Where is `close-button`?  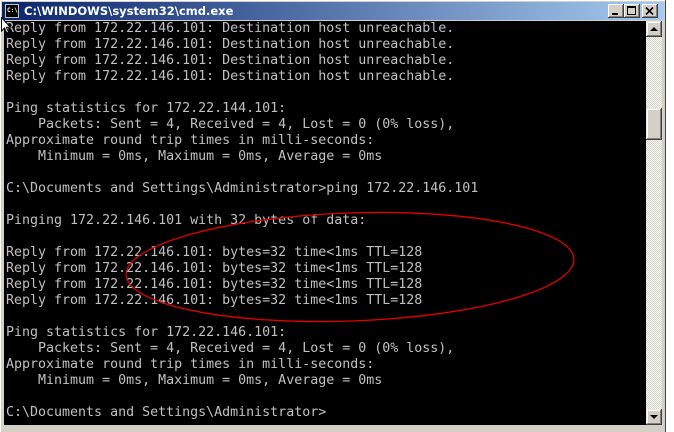 close-button is located at coordinates (650, 11).